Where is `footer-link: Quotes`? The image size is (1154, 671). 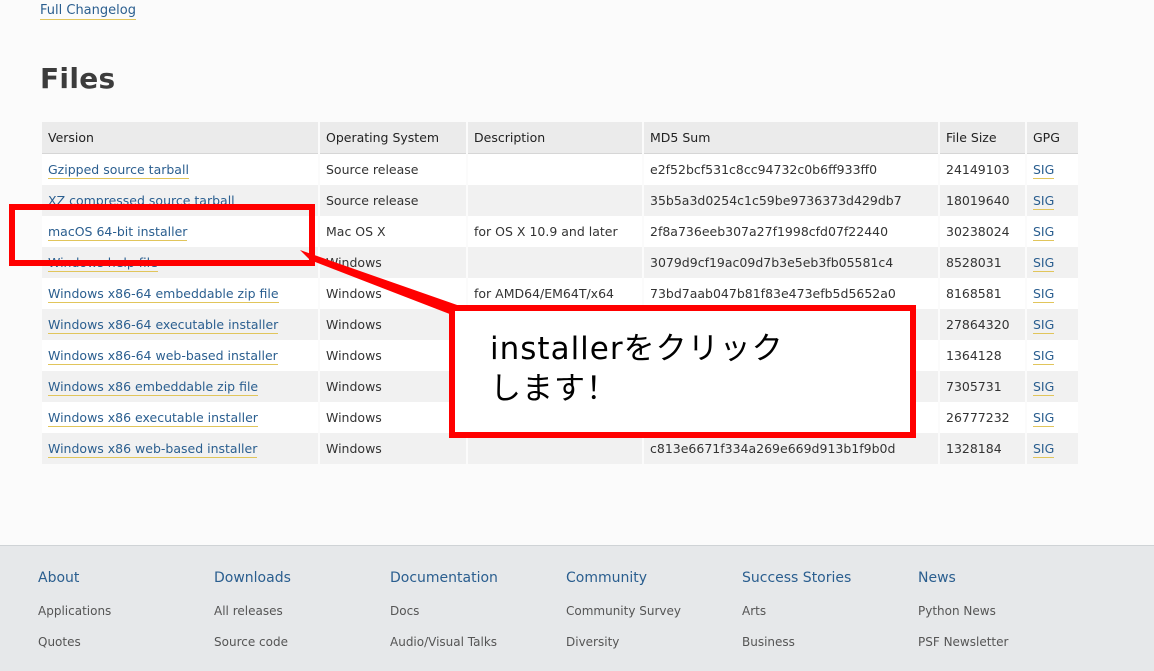
footer-link: Quotes is located at coordinates (74, 650).